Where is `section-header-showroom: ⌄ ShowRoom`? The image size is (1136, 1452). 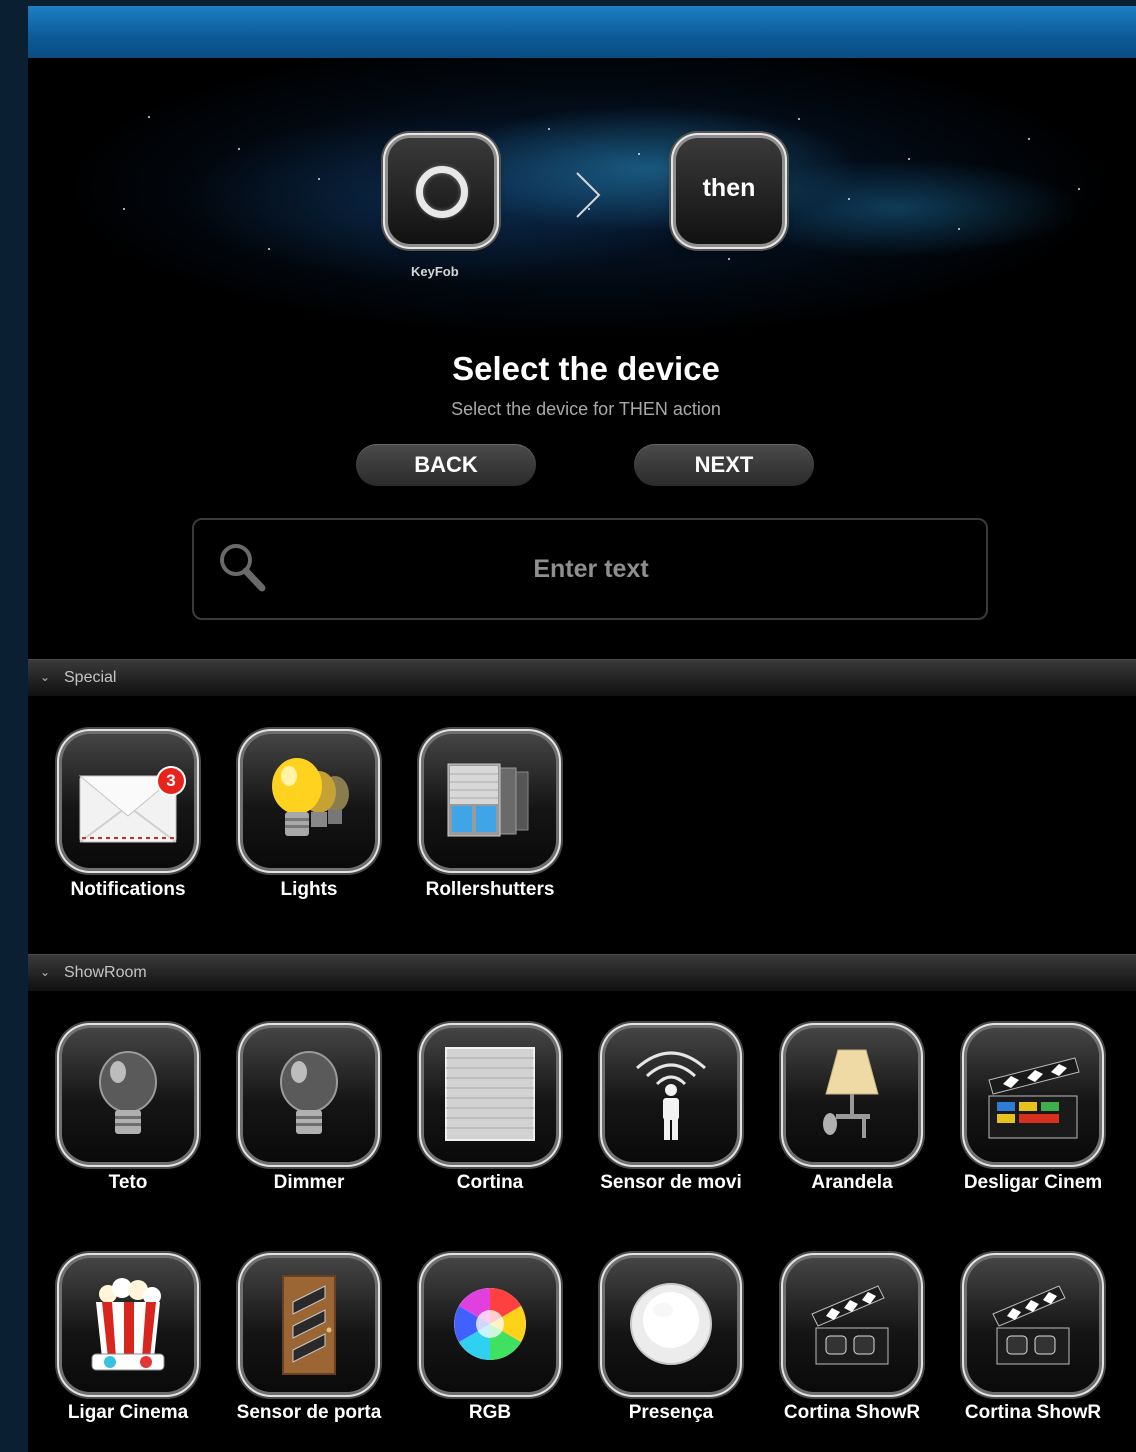
section-header-showroom: ⌄ ShowRoom is located at coordinates (582, 972).